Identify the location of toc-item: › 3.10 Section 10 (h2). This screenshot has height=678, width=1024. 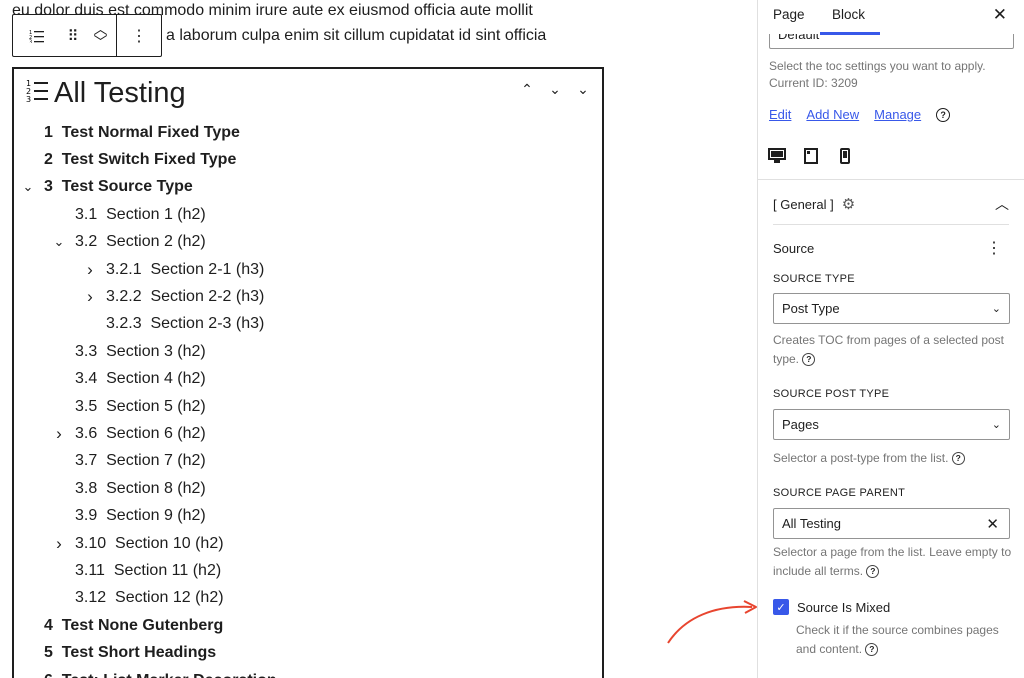
(308, 543).